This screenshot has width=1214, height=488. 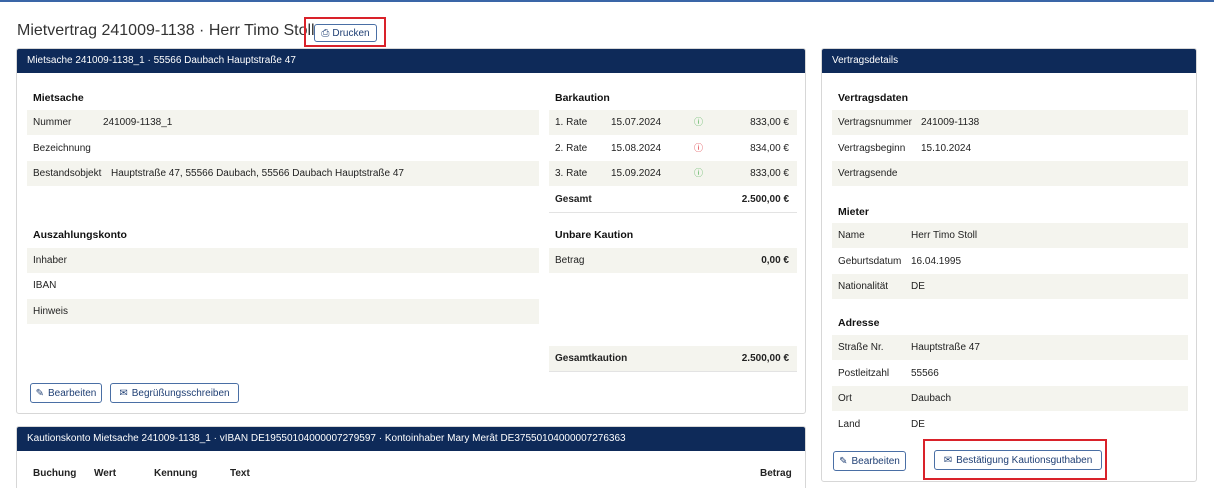 What do you see at coordinates (80, 235) in the screenshot?
I see `auszahlungskonto-section-title: Auszahlungskonto` at bounding box center [80, 235].